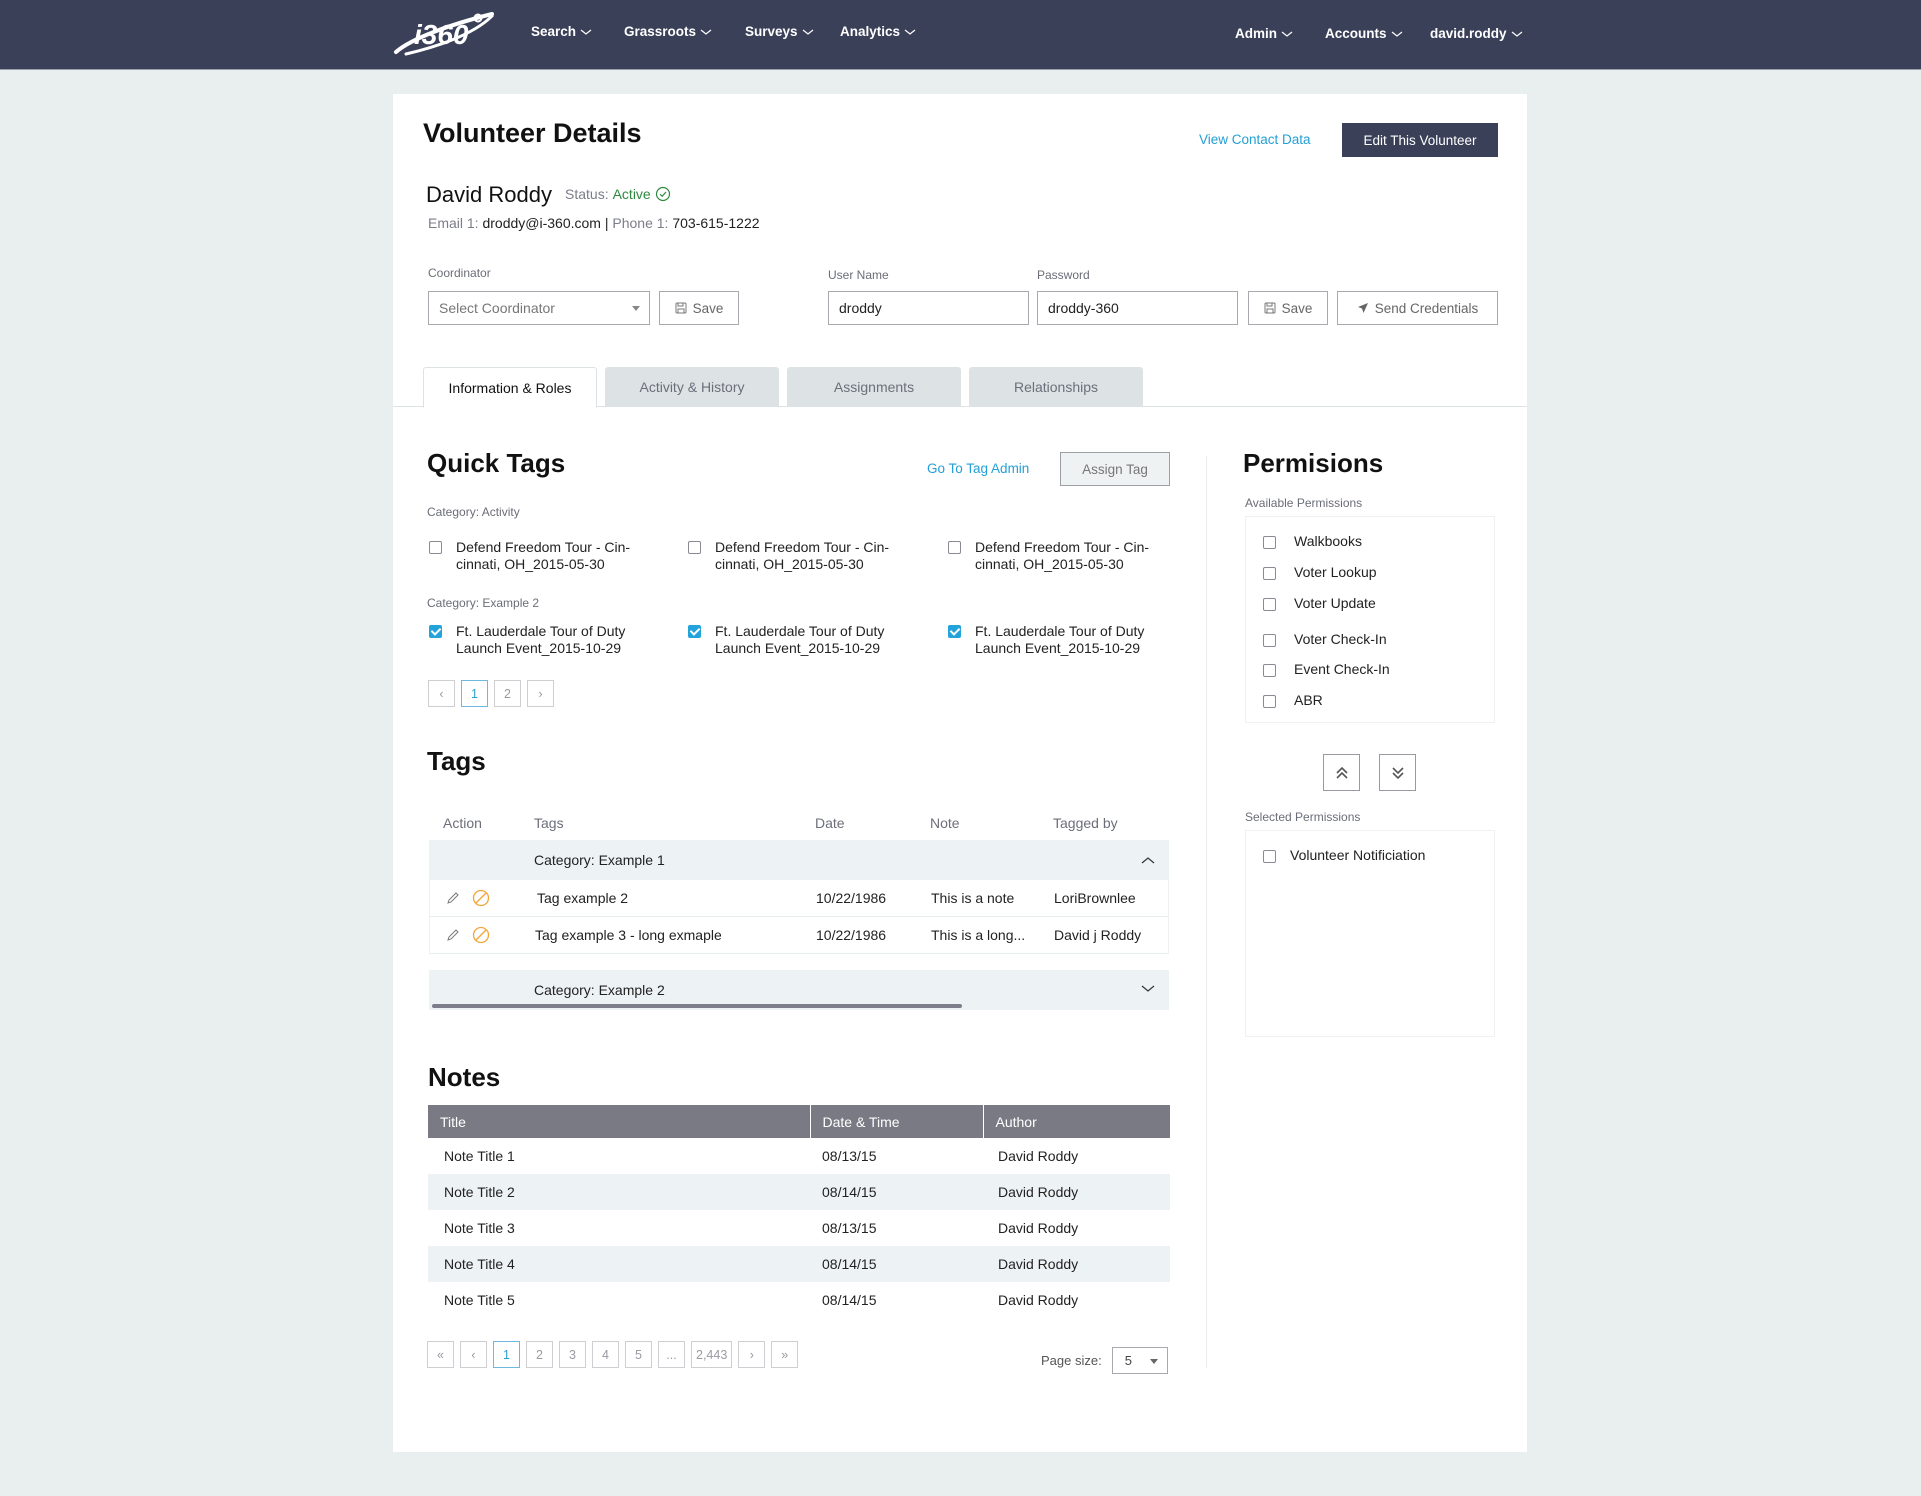 The width and height of the screenshot is (1921, 1496). What do you see at coordinates (1139, 1360) in the screenshot?
I see `page-size-select: 5` at bounding box center [1139, 1360].